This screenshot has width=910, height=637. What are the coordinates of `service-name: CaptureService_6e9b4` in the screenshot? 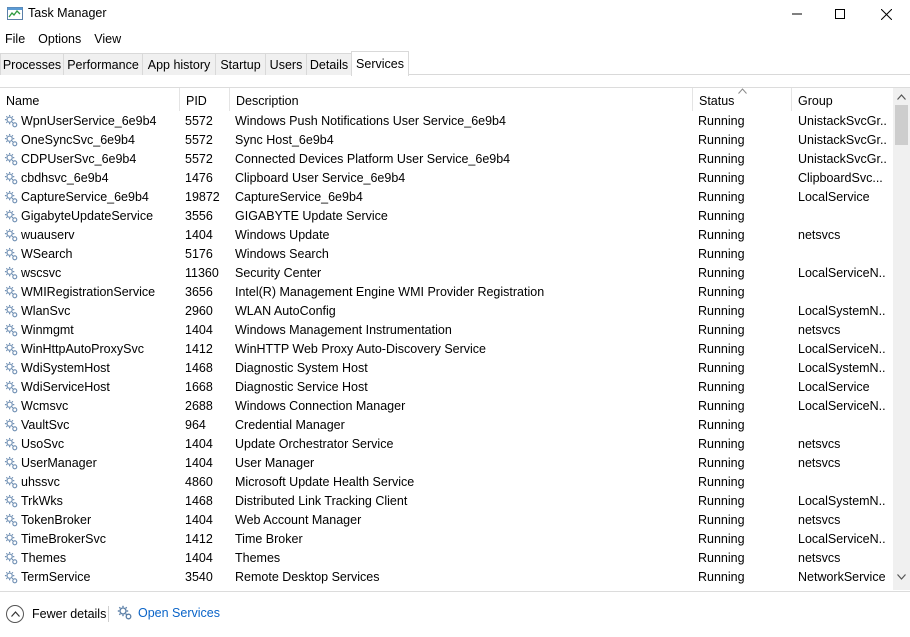 It's located at (85, 197).